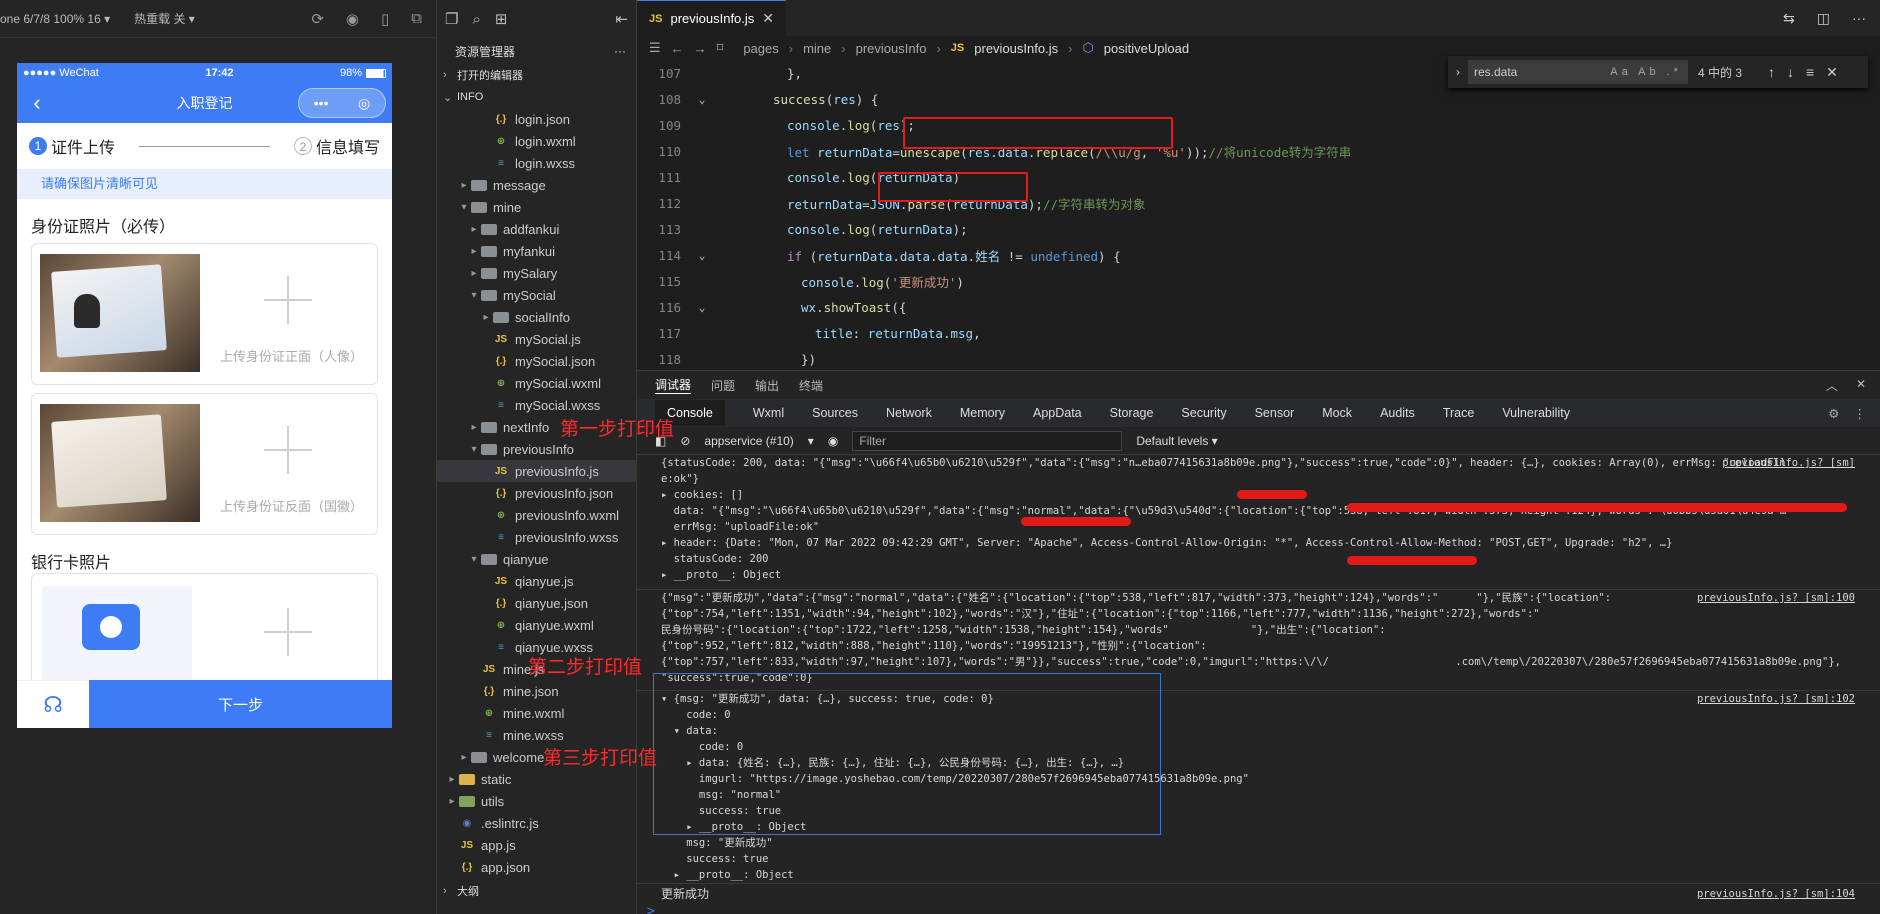  What do you see at coordinates (536, 405) in the screenshot?
I see `tree-file: ≡ mySocial.wxss` at bounding box center [536, 405].